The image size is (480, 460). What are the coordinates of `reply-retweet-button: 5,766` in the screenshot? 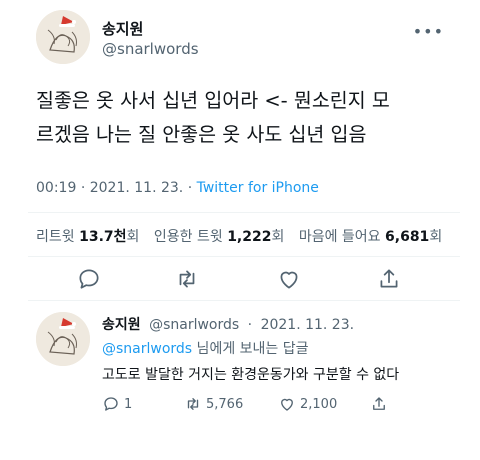 It's located at (213, 404).